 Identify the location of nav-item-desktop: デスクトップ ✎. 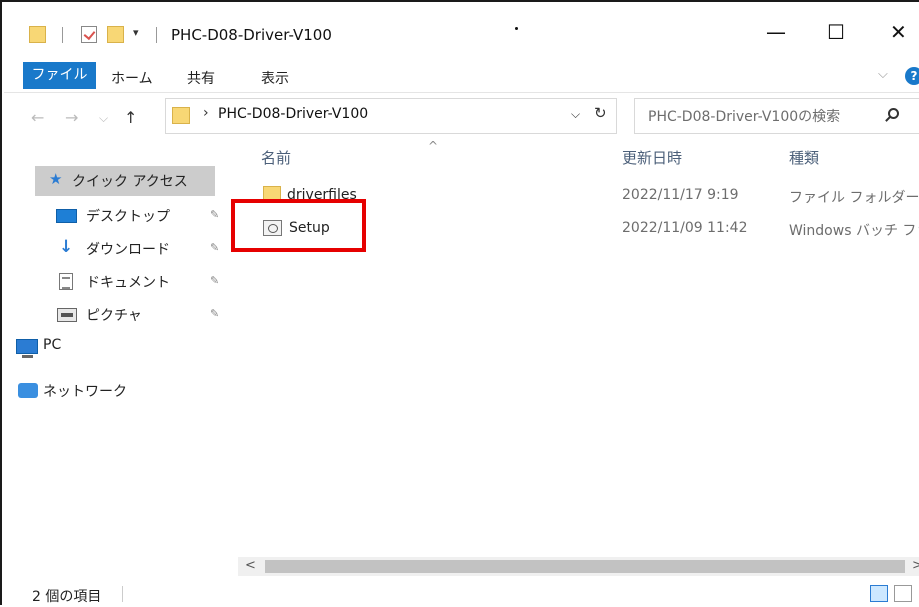
(120, 216).